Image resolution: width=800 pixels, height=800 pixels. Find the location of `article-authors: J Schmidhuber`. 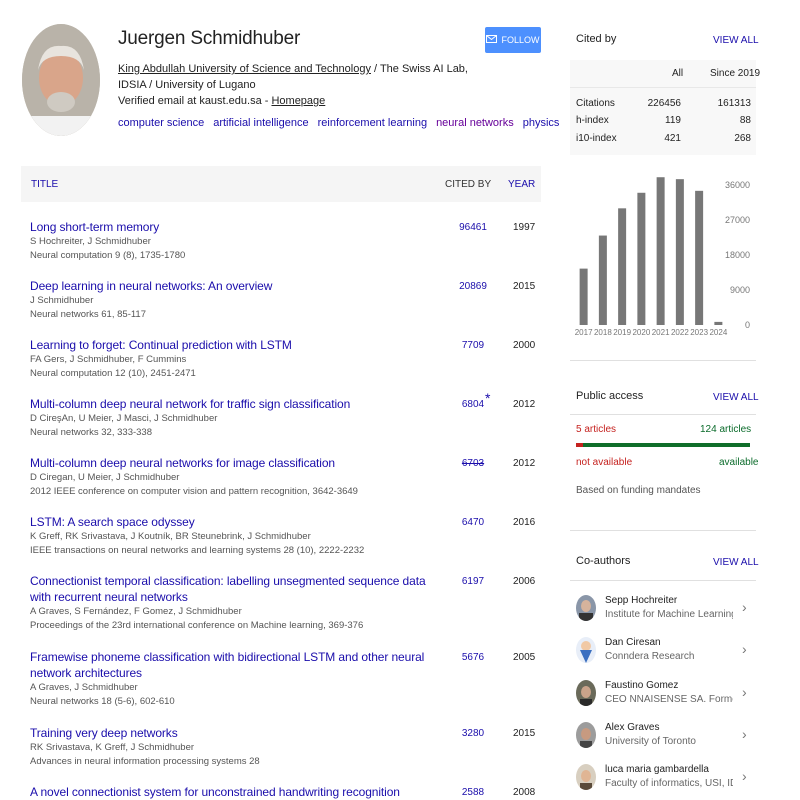

article-authors: J Schmidhuber is located at coordinates (62, 300).